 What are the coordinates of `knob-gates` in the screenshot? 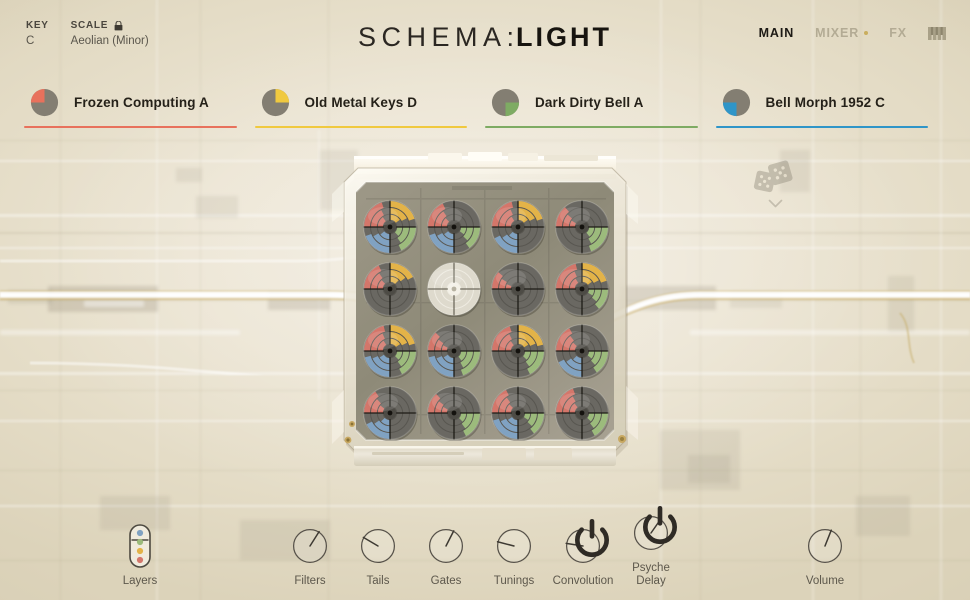 It's located at (446, 546).